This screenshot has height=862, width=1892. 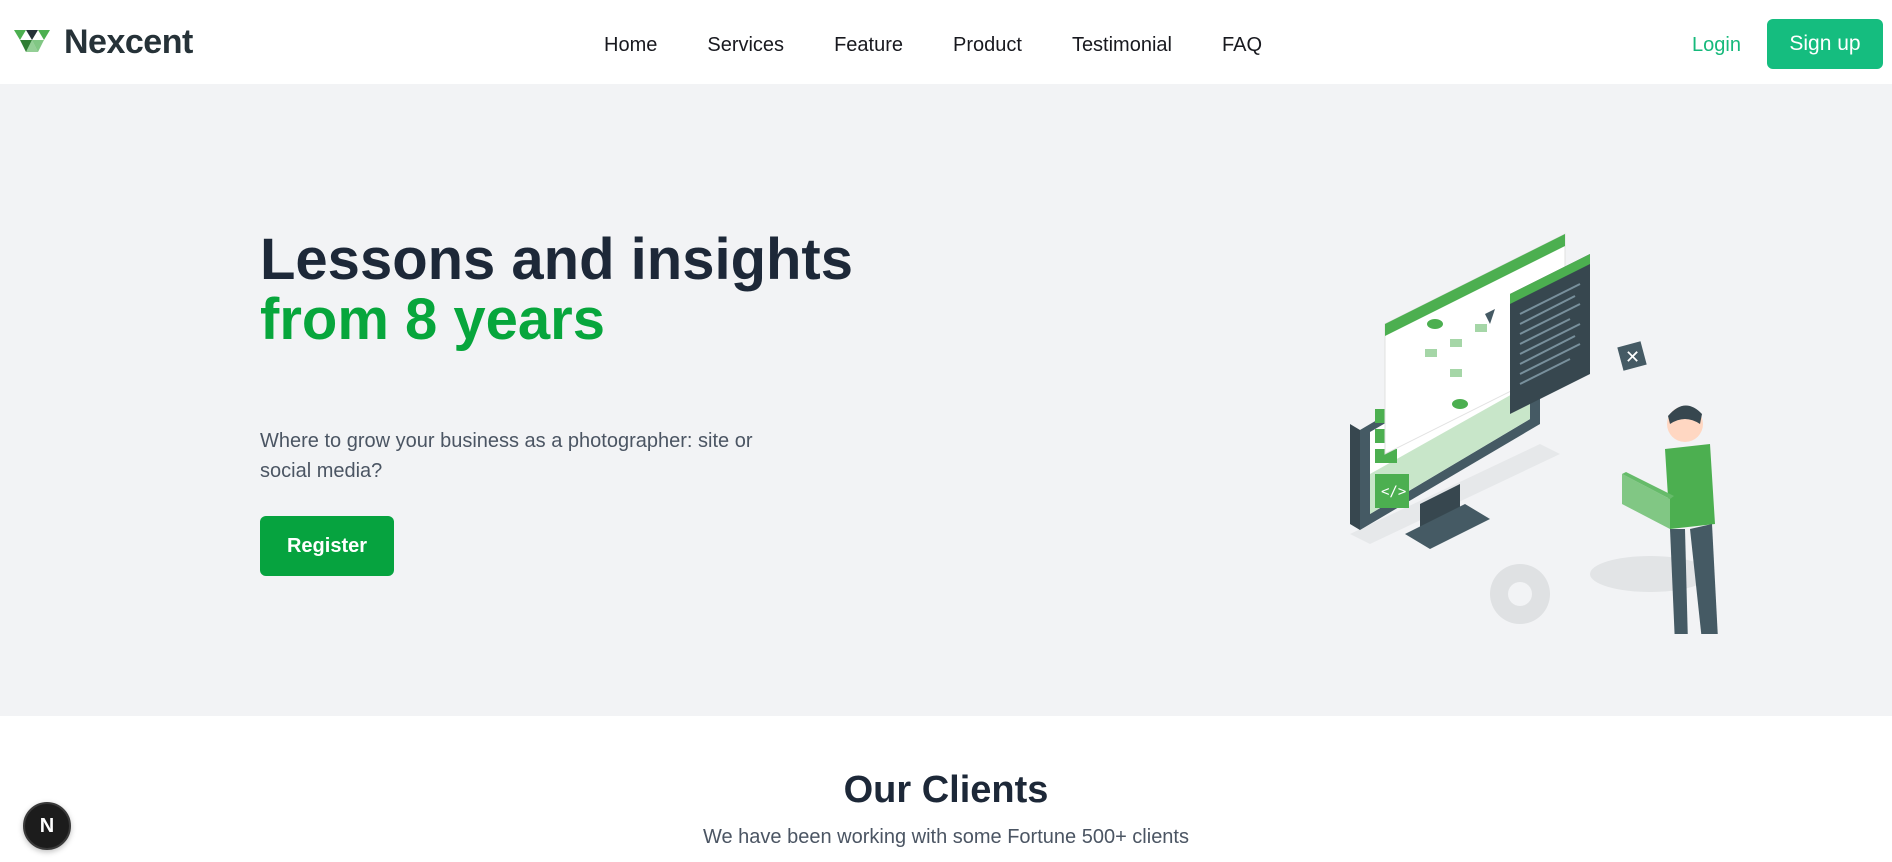 I want to click on dev-indicator-badge: N, so click(x=47, y=826).